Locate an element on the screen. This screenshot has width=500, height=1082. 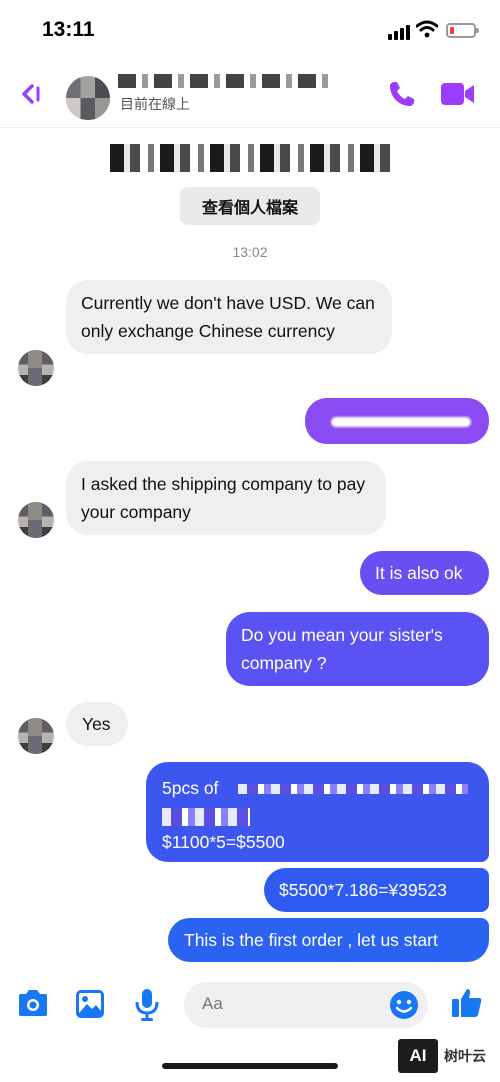
home-indicator is located at coordinates (250, 1066).